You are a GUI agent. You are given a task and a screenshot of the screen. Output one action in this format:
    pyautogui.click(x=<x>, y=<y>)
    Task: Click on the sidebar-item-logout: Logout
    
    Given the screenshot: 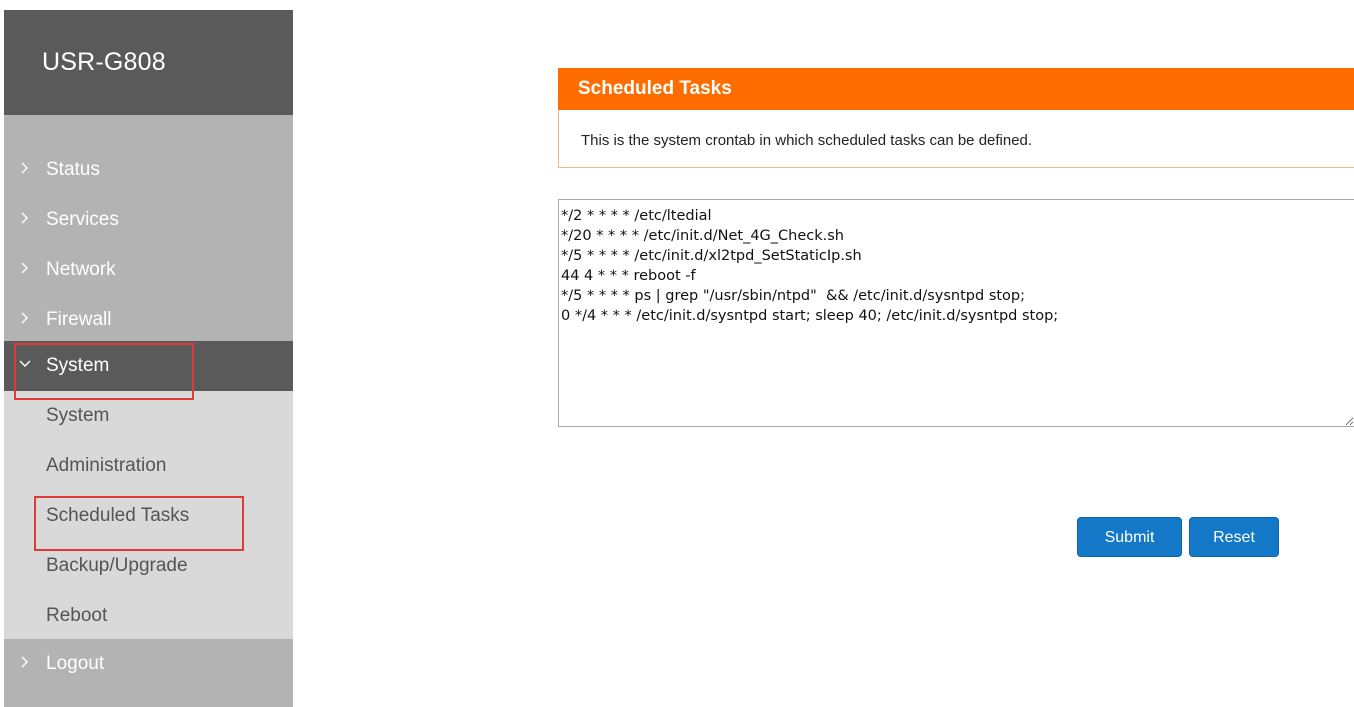 What is the action you would take?
    pyautogui.click(x=148, y=664)
    